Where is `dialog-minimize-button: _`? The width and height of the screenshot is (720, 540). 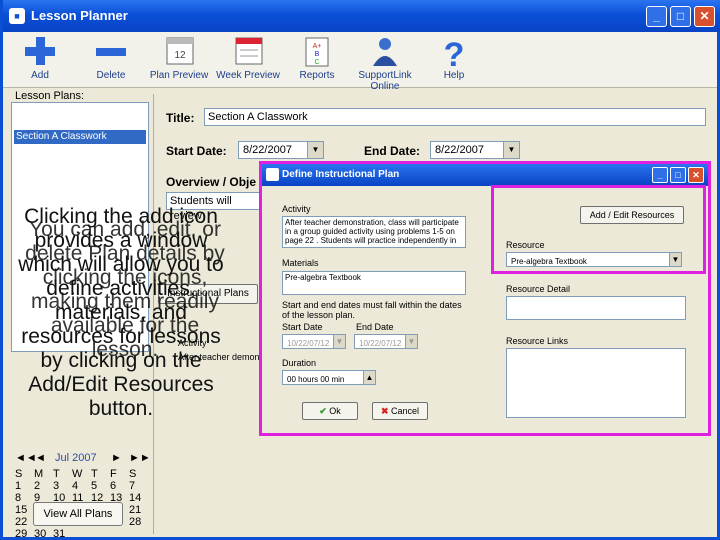
dialog-minimize-button: _ is located at coordinates (660, 175).